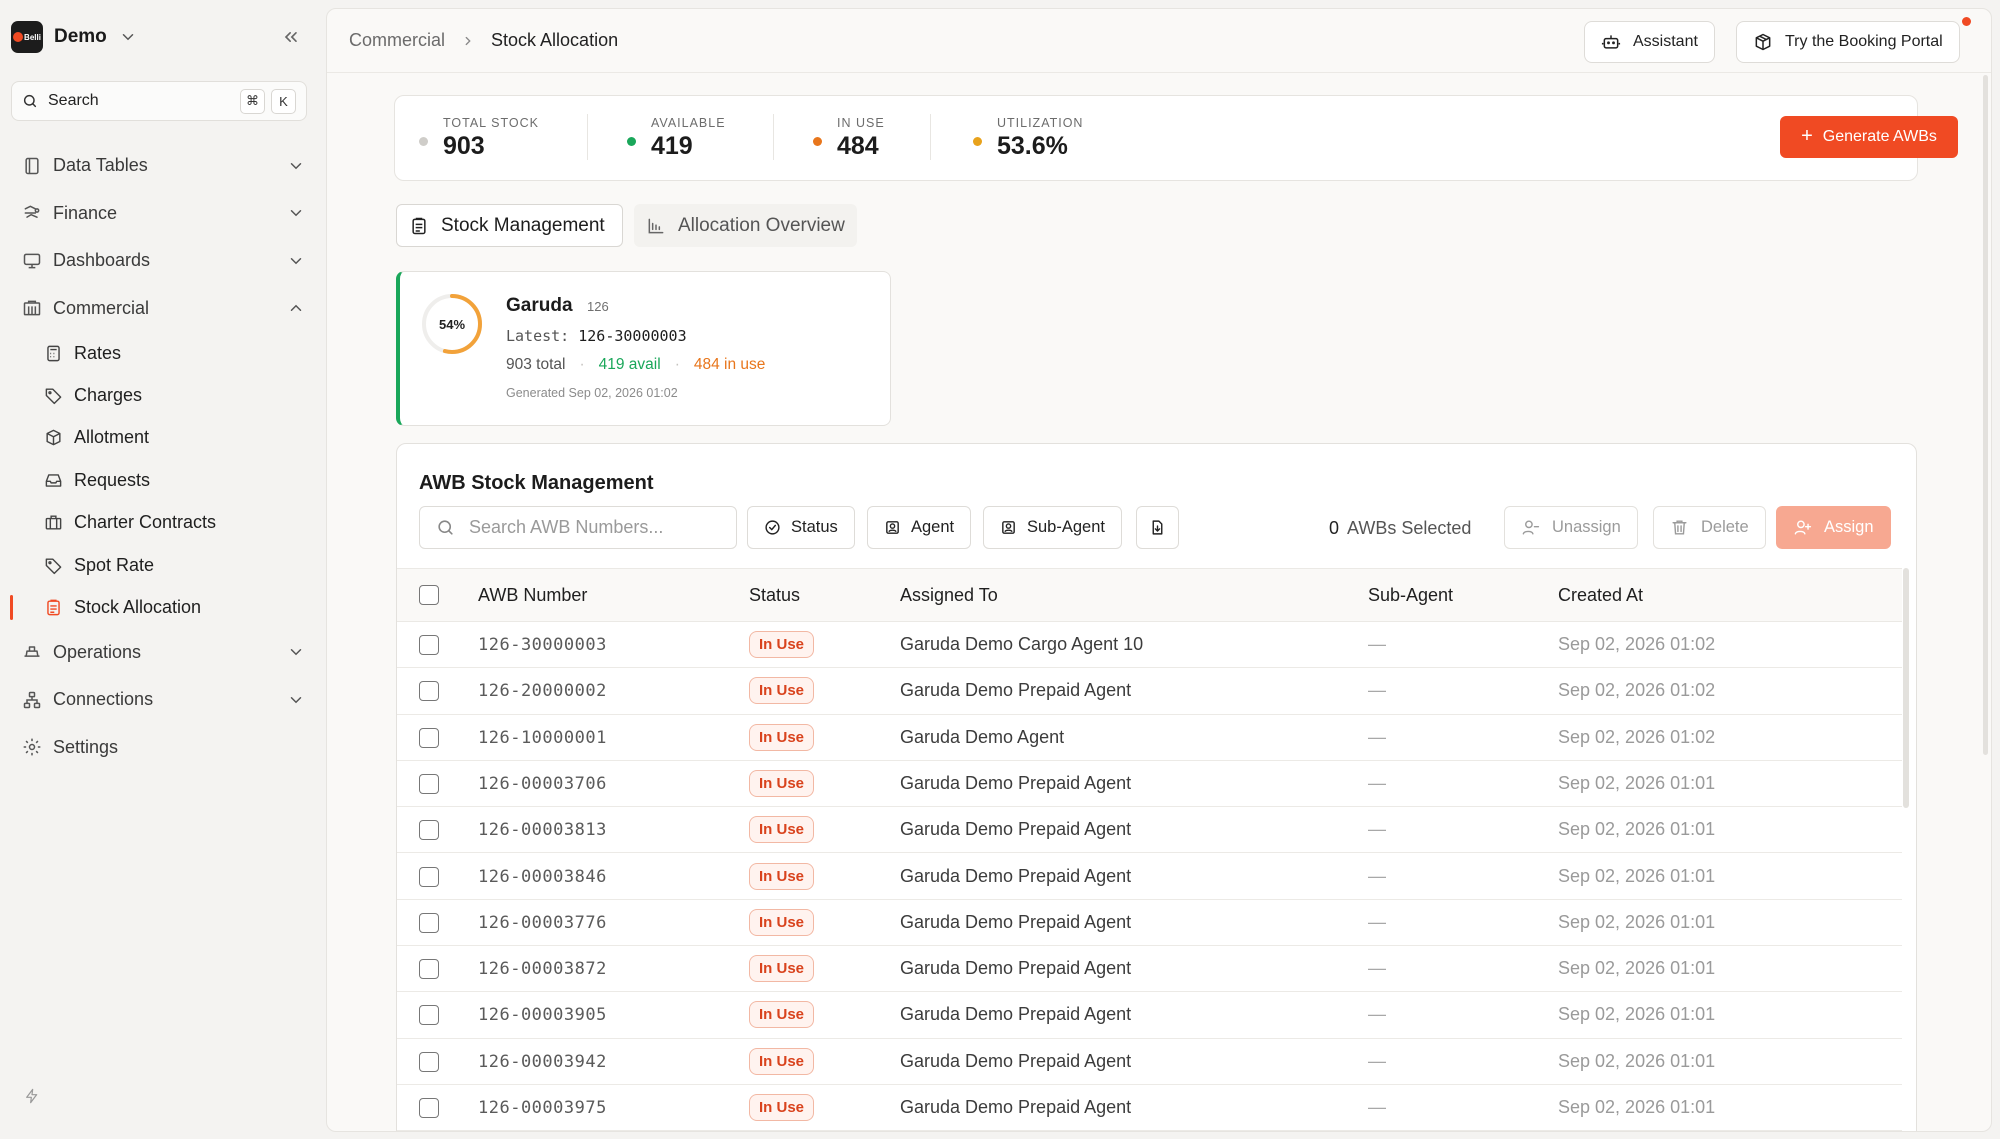 The width and height of the screenshot is (2000, 1139). What do you see at coordinates (1400, 528) in the screenshot?
I see `selection-count: 0 AWBs Selected` at bounding box center [1400, 528].